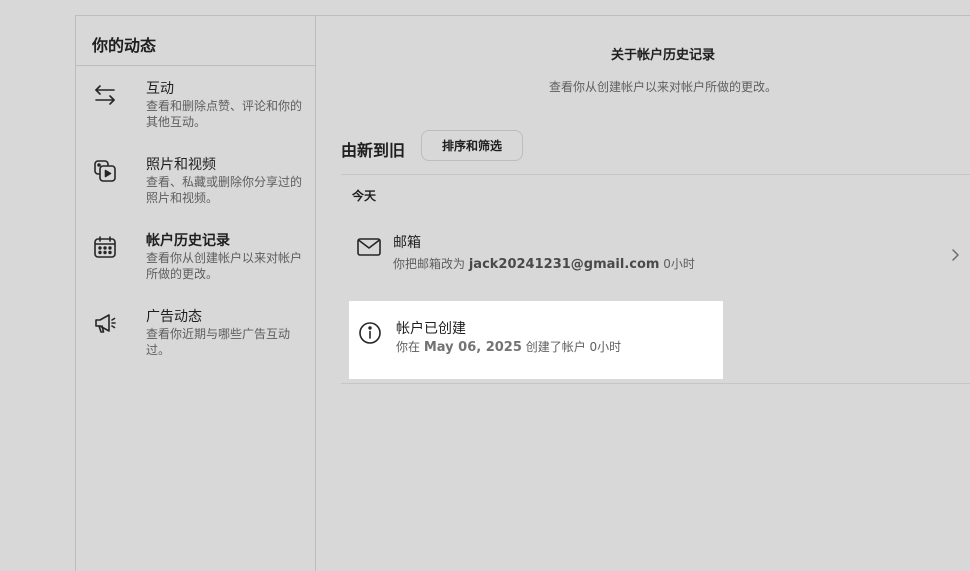  I want to click on megaphone-icon, so click(105, 323).